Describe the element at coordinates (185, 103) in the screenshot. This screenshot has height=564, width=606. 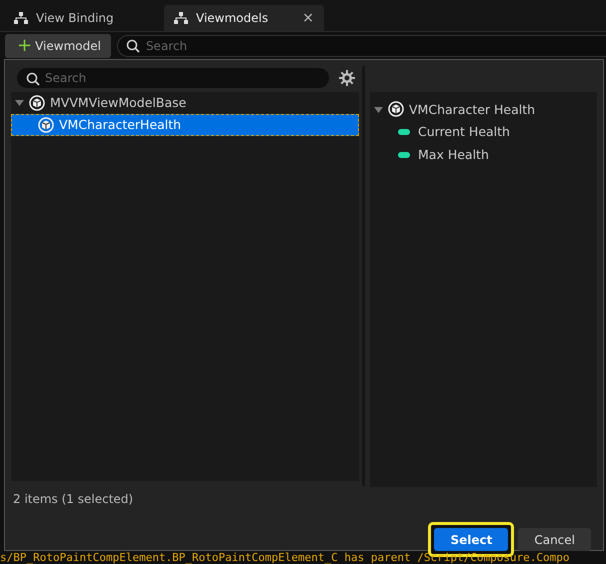
I see `tree-item: MVVMViewModelBase` at that location.